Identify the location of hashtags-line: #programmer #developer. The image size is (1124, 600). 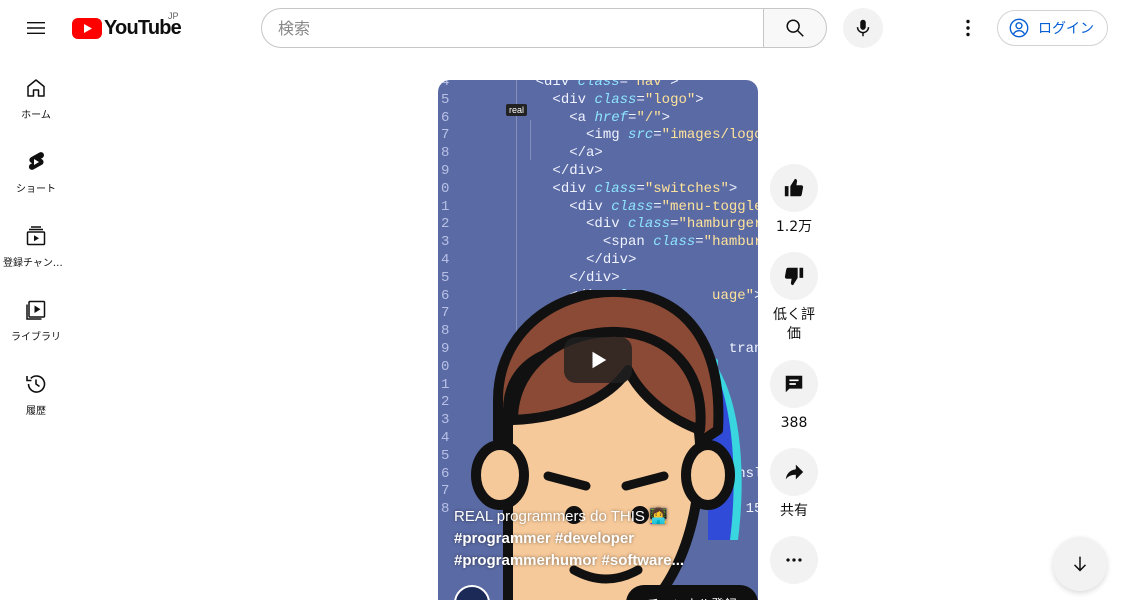
(544, 538).